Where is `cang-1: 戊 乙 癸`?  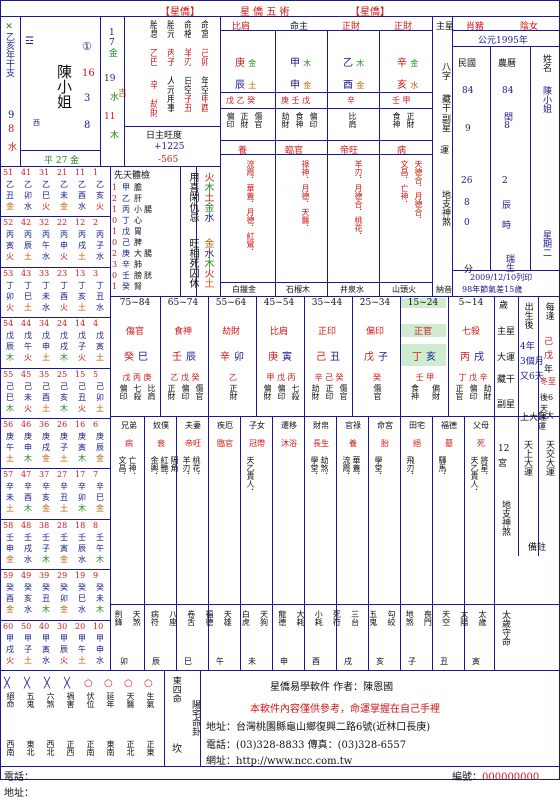
cang-1: 戊 乙 癸 is located at coordinates (241, 100).